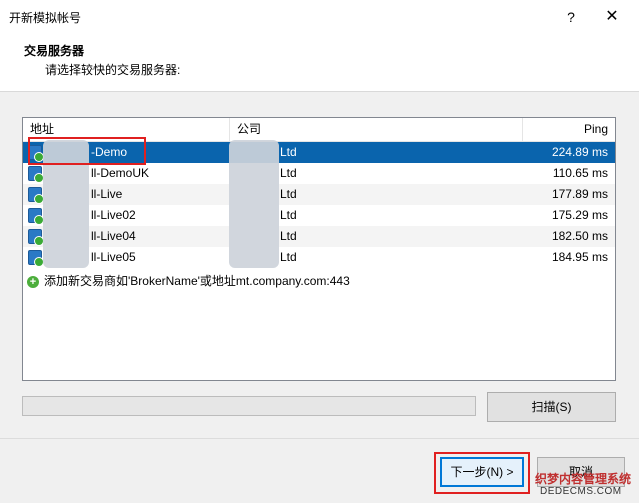  I want to click on column-ping: Ping, so click(569, 129).